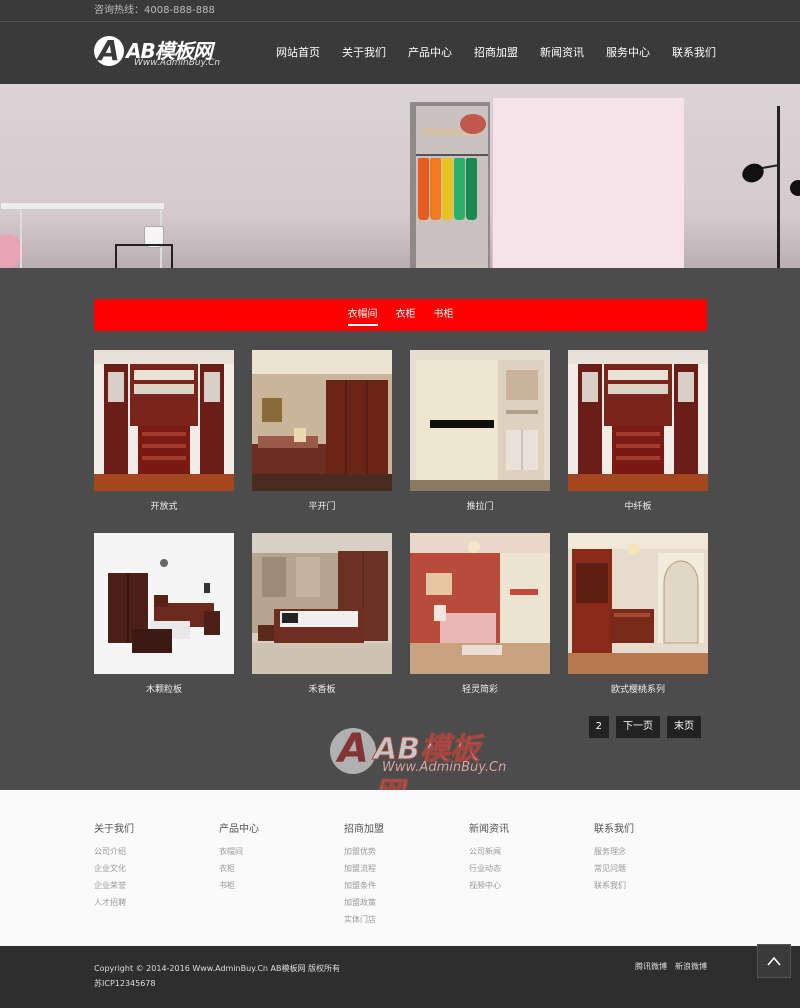  Describe the element at coordinates (614, 829) in the screenshot. I see `footer-col-title: 联系我们` at that location.